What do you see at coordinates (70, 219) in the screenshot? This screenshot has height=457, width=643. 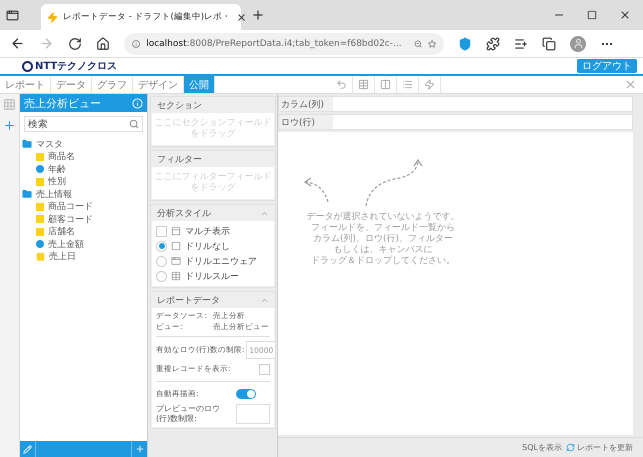 I see `field-item: 顧客コード` at bounding box center [70, 219].